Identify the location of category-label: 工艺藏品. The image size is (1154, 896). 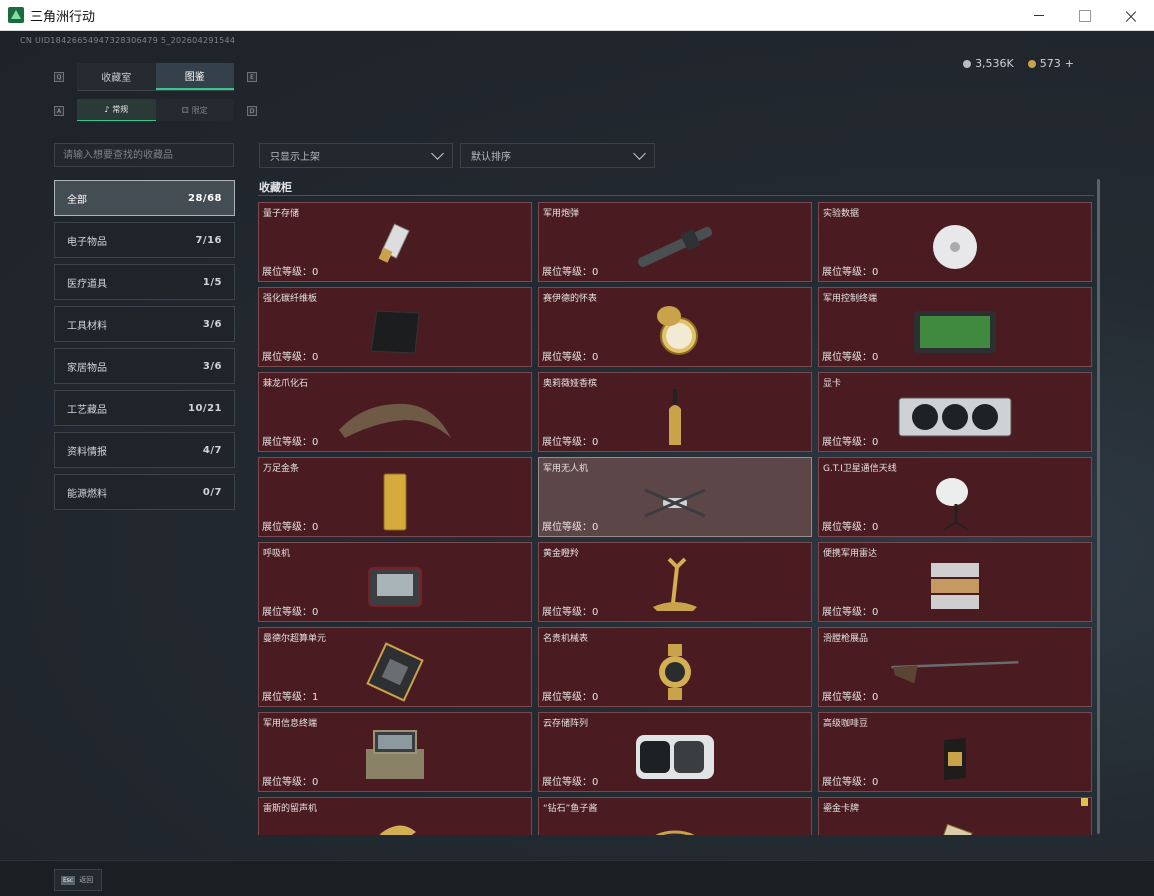
(87, 410).